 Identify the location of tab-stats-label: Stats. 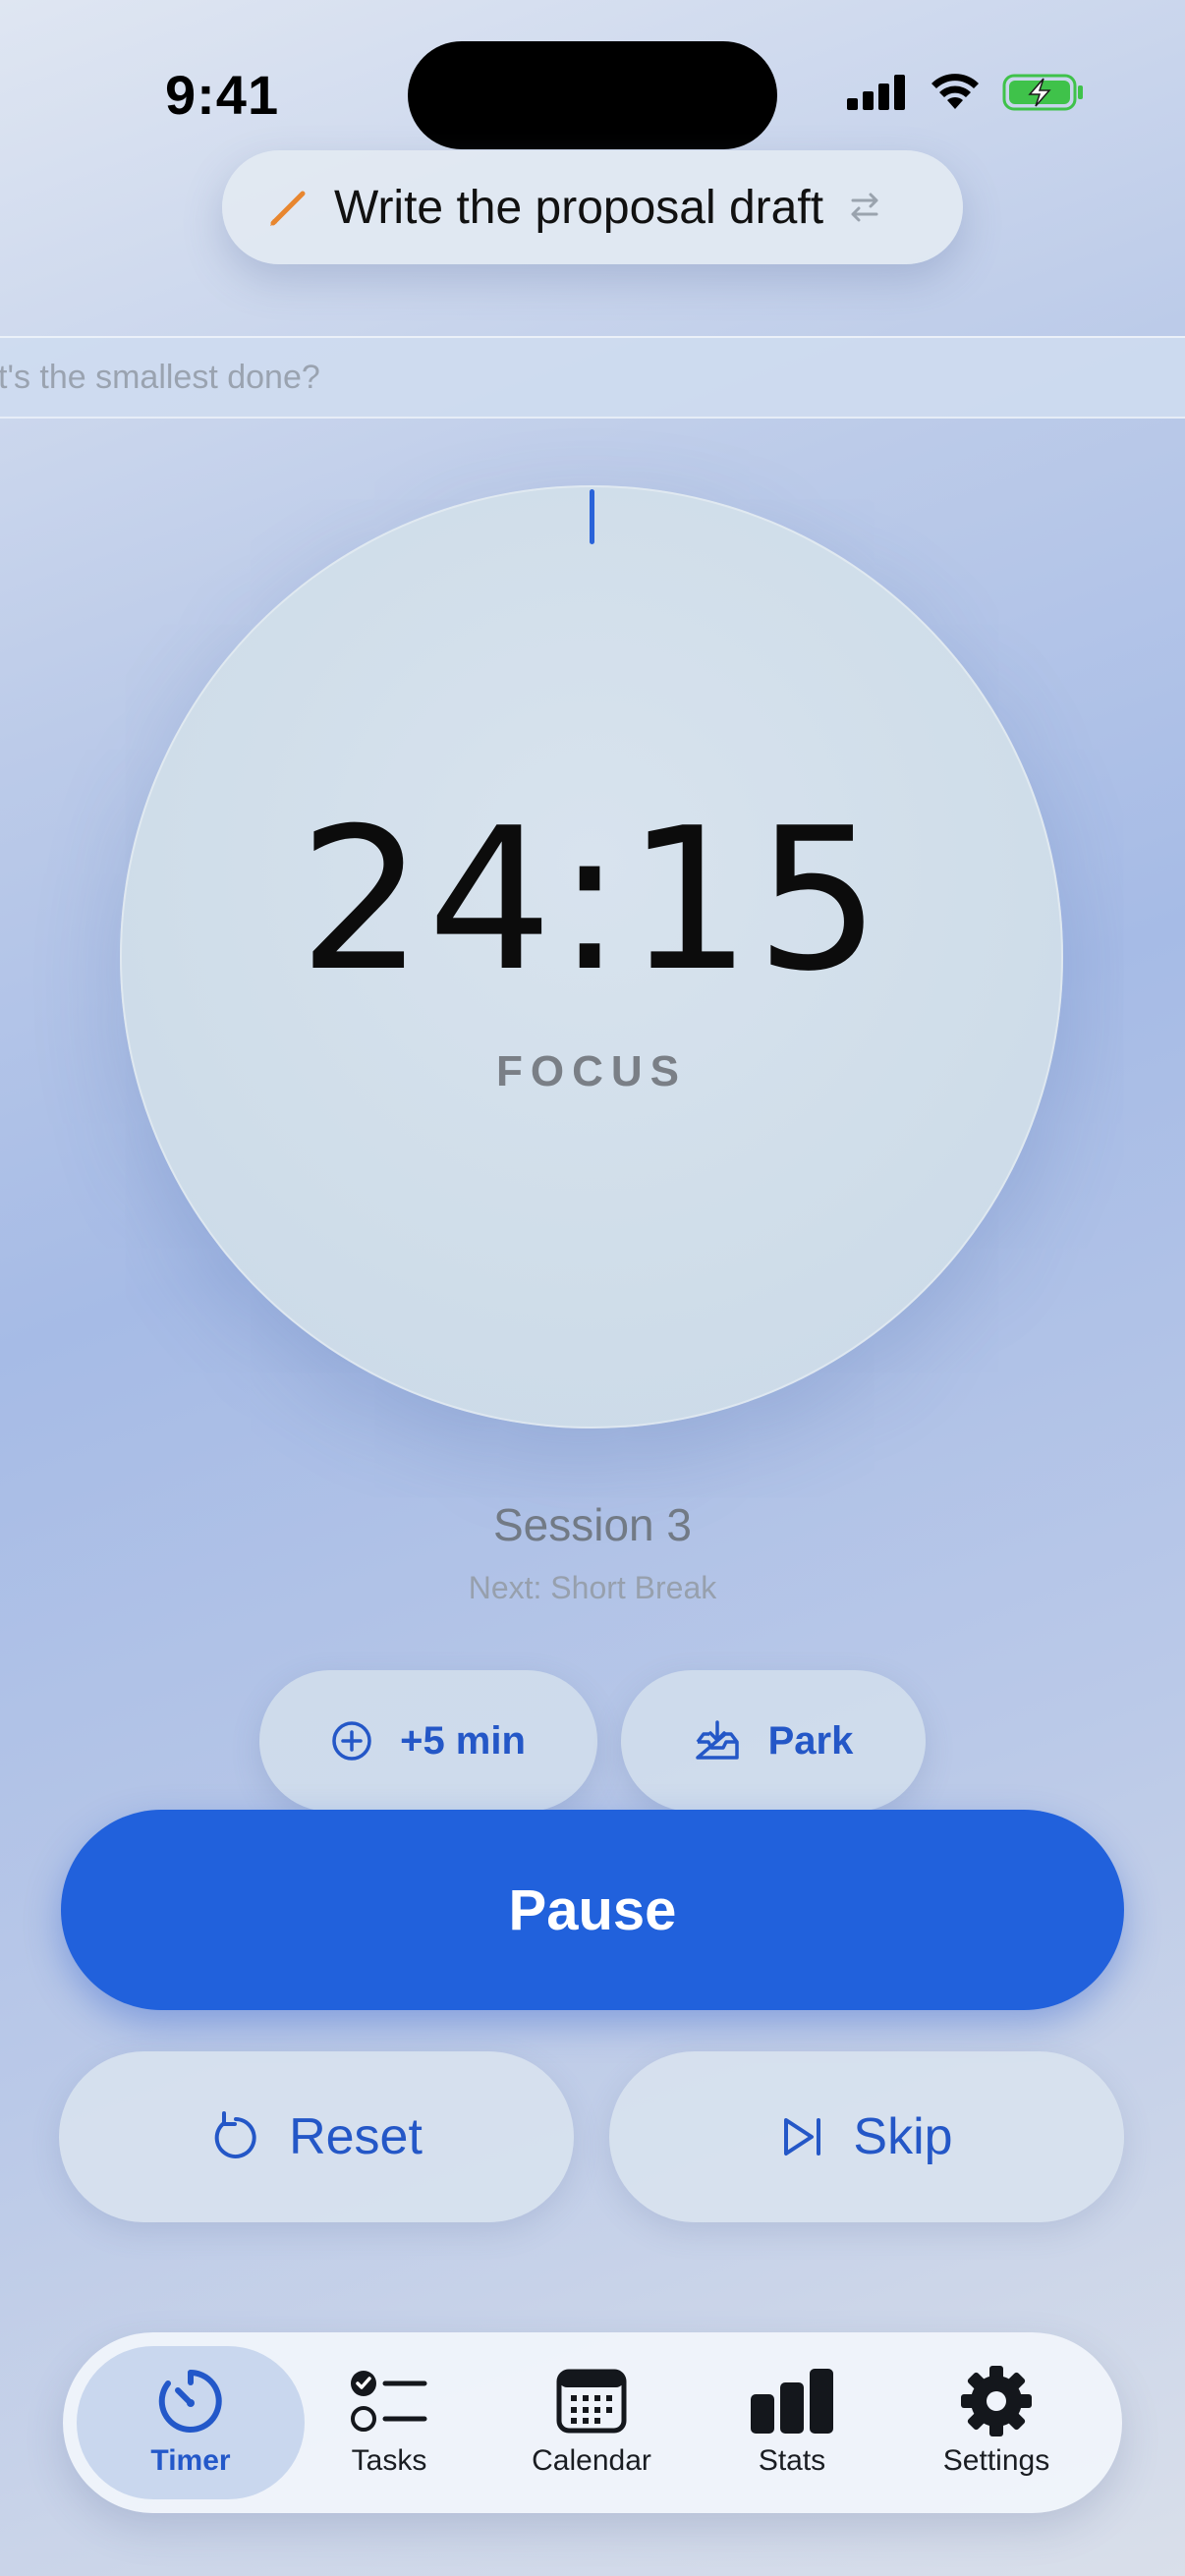
(792, 2460).